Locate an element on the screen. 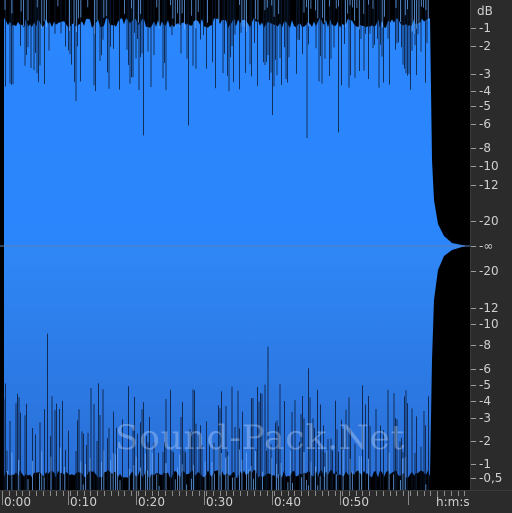 The width and height of the screenshot is (512, 513). db-unit-label: dB is located at coordinates (485, 11).